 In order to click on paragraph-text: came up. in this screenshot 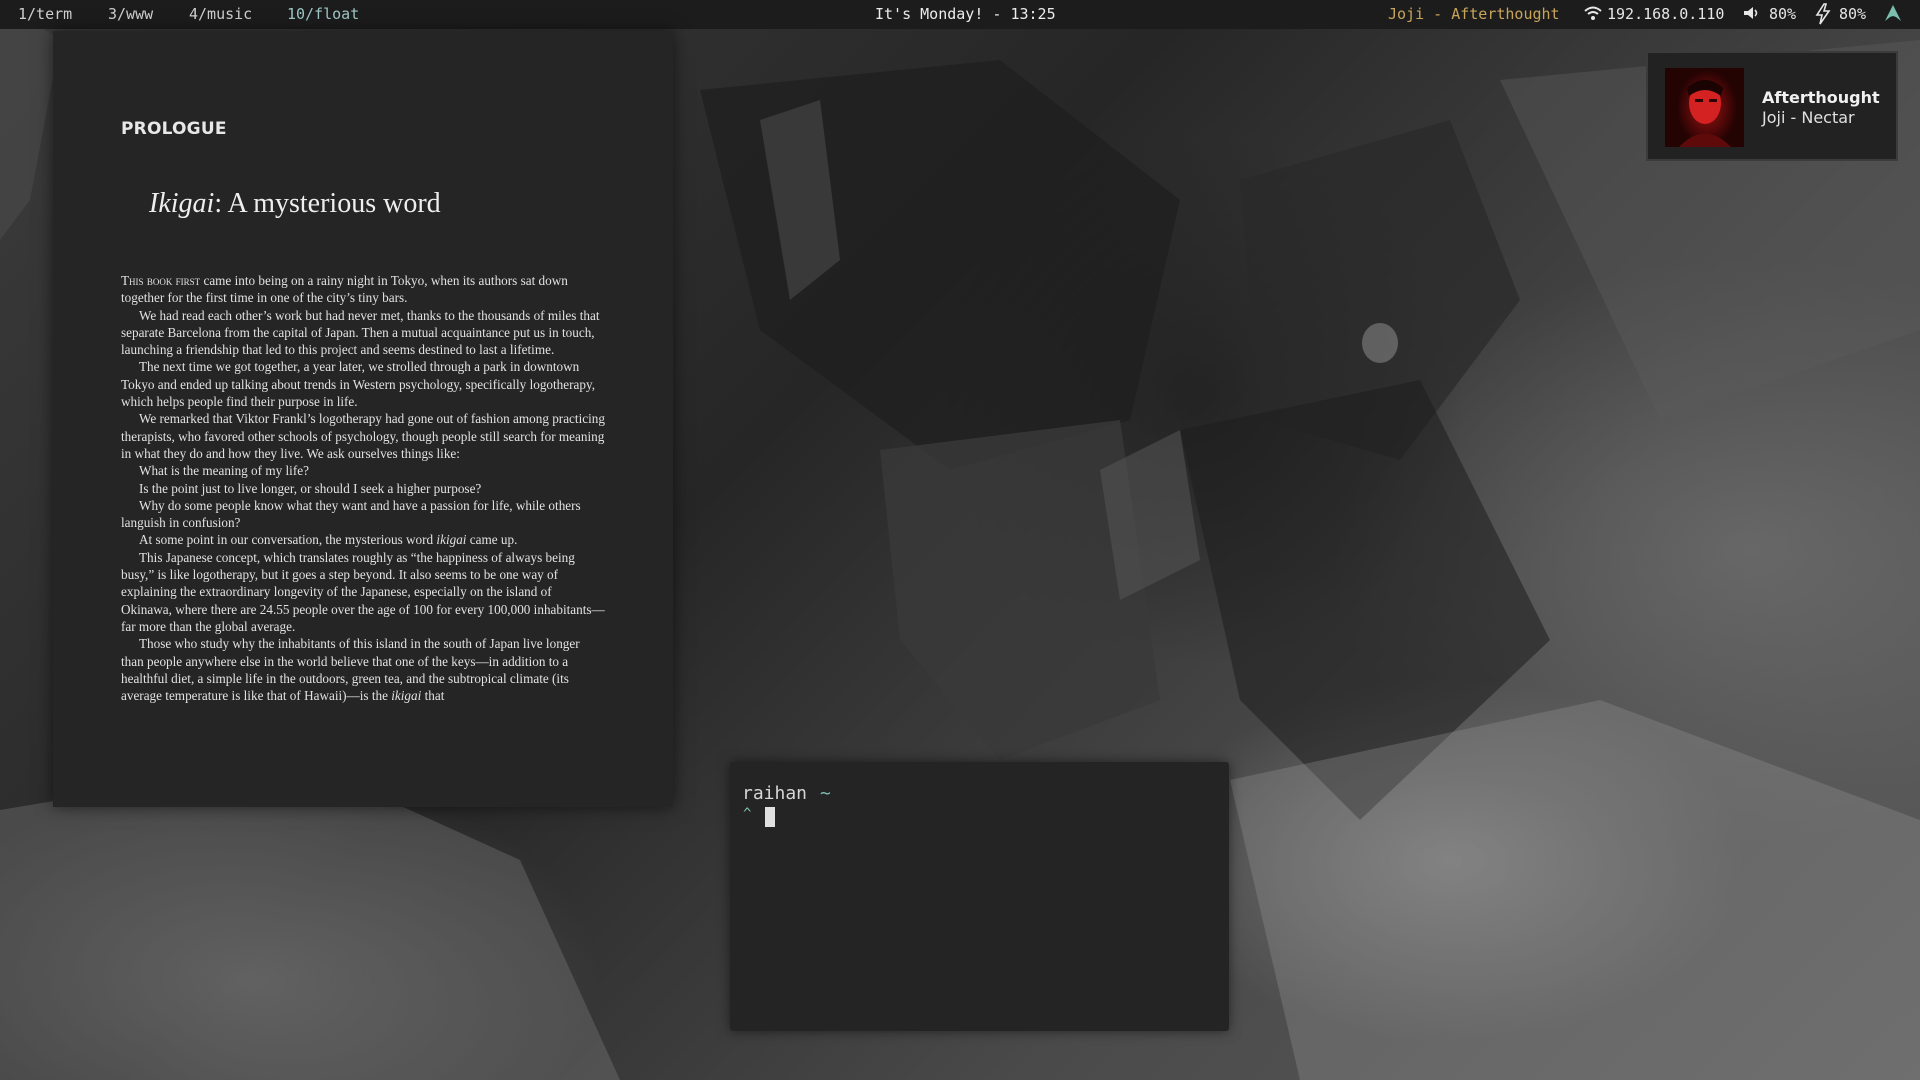, I will do `click(492, 540)`.